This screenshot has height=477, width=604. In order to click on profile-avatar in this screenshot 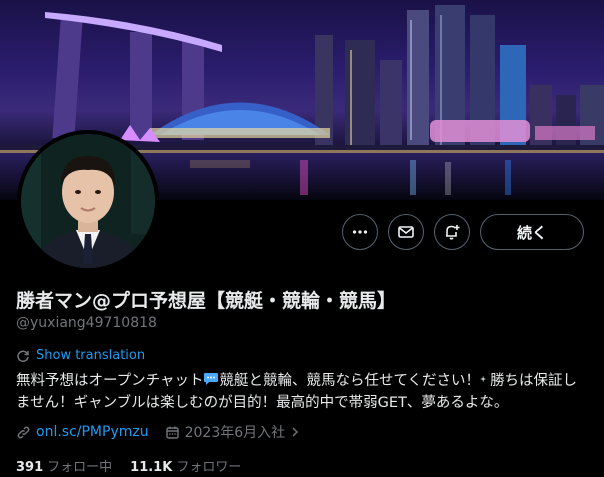, I will do `click(88, 201)`.